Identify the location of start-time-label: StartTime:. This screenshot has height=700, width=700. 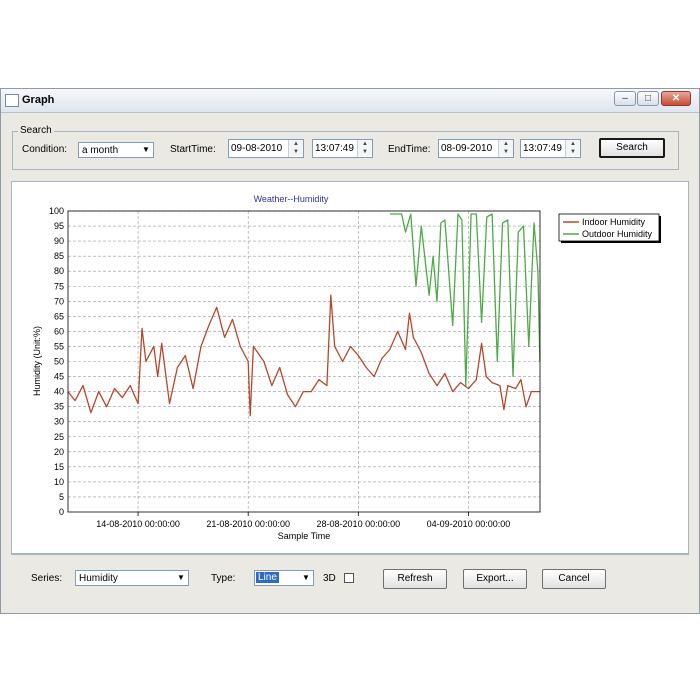
(193, 149).